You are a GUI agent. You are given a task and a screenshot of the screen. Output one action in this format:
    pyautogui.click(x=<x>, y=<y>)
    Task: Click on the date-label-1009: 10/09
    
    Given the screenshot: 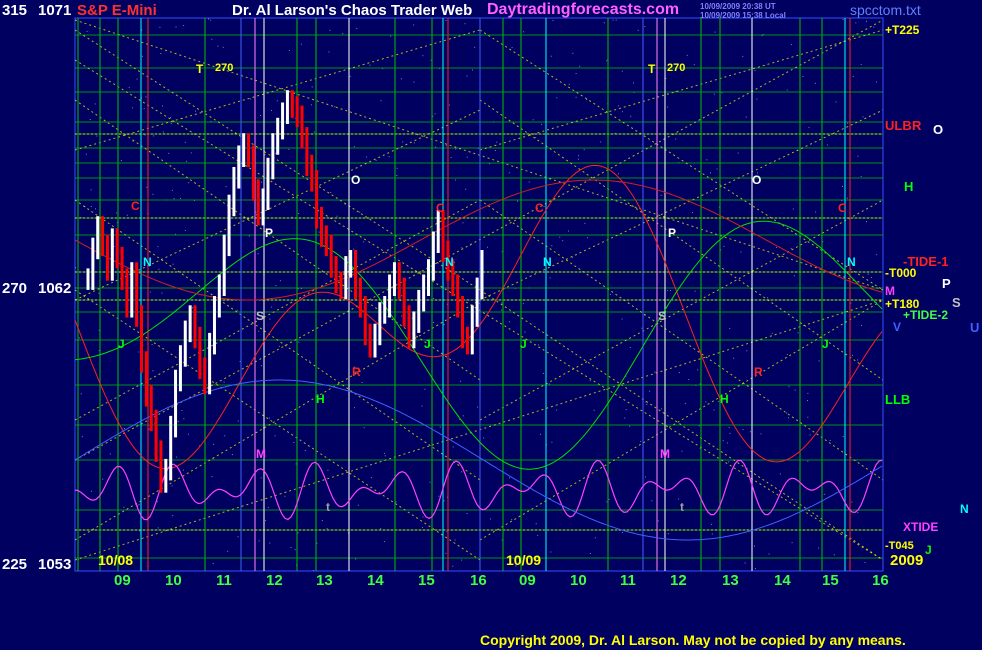 What is the action you would take?
    pyautogui.click(x=524, y=560)
    